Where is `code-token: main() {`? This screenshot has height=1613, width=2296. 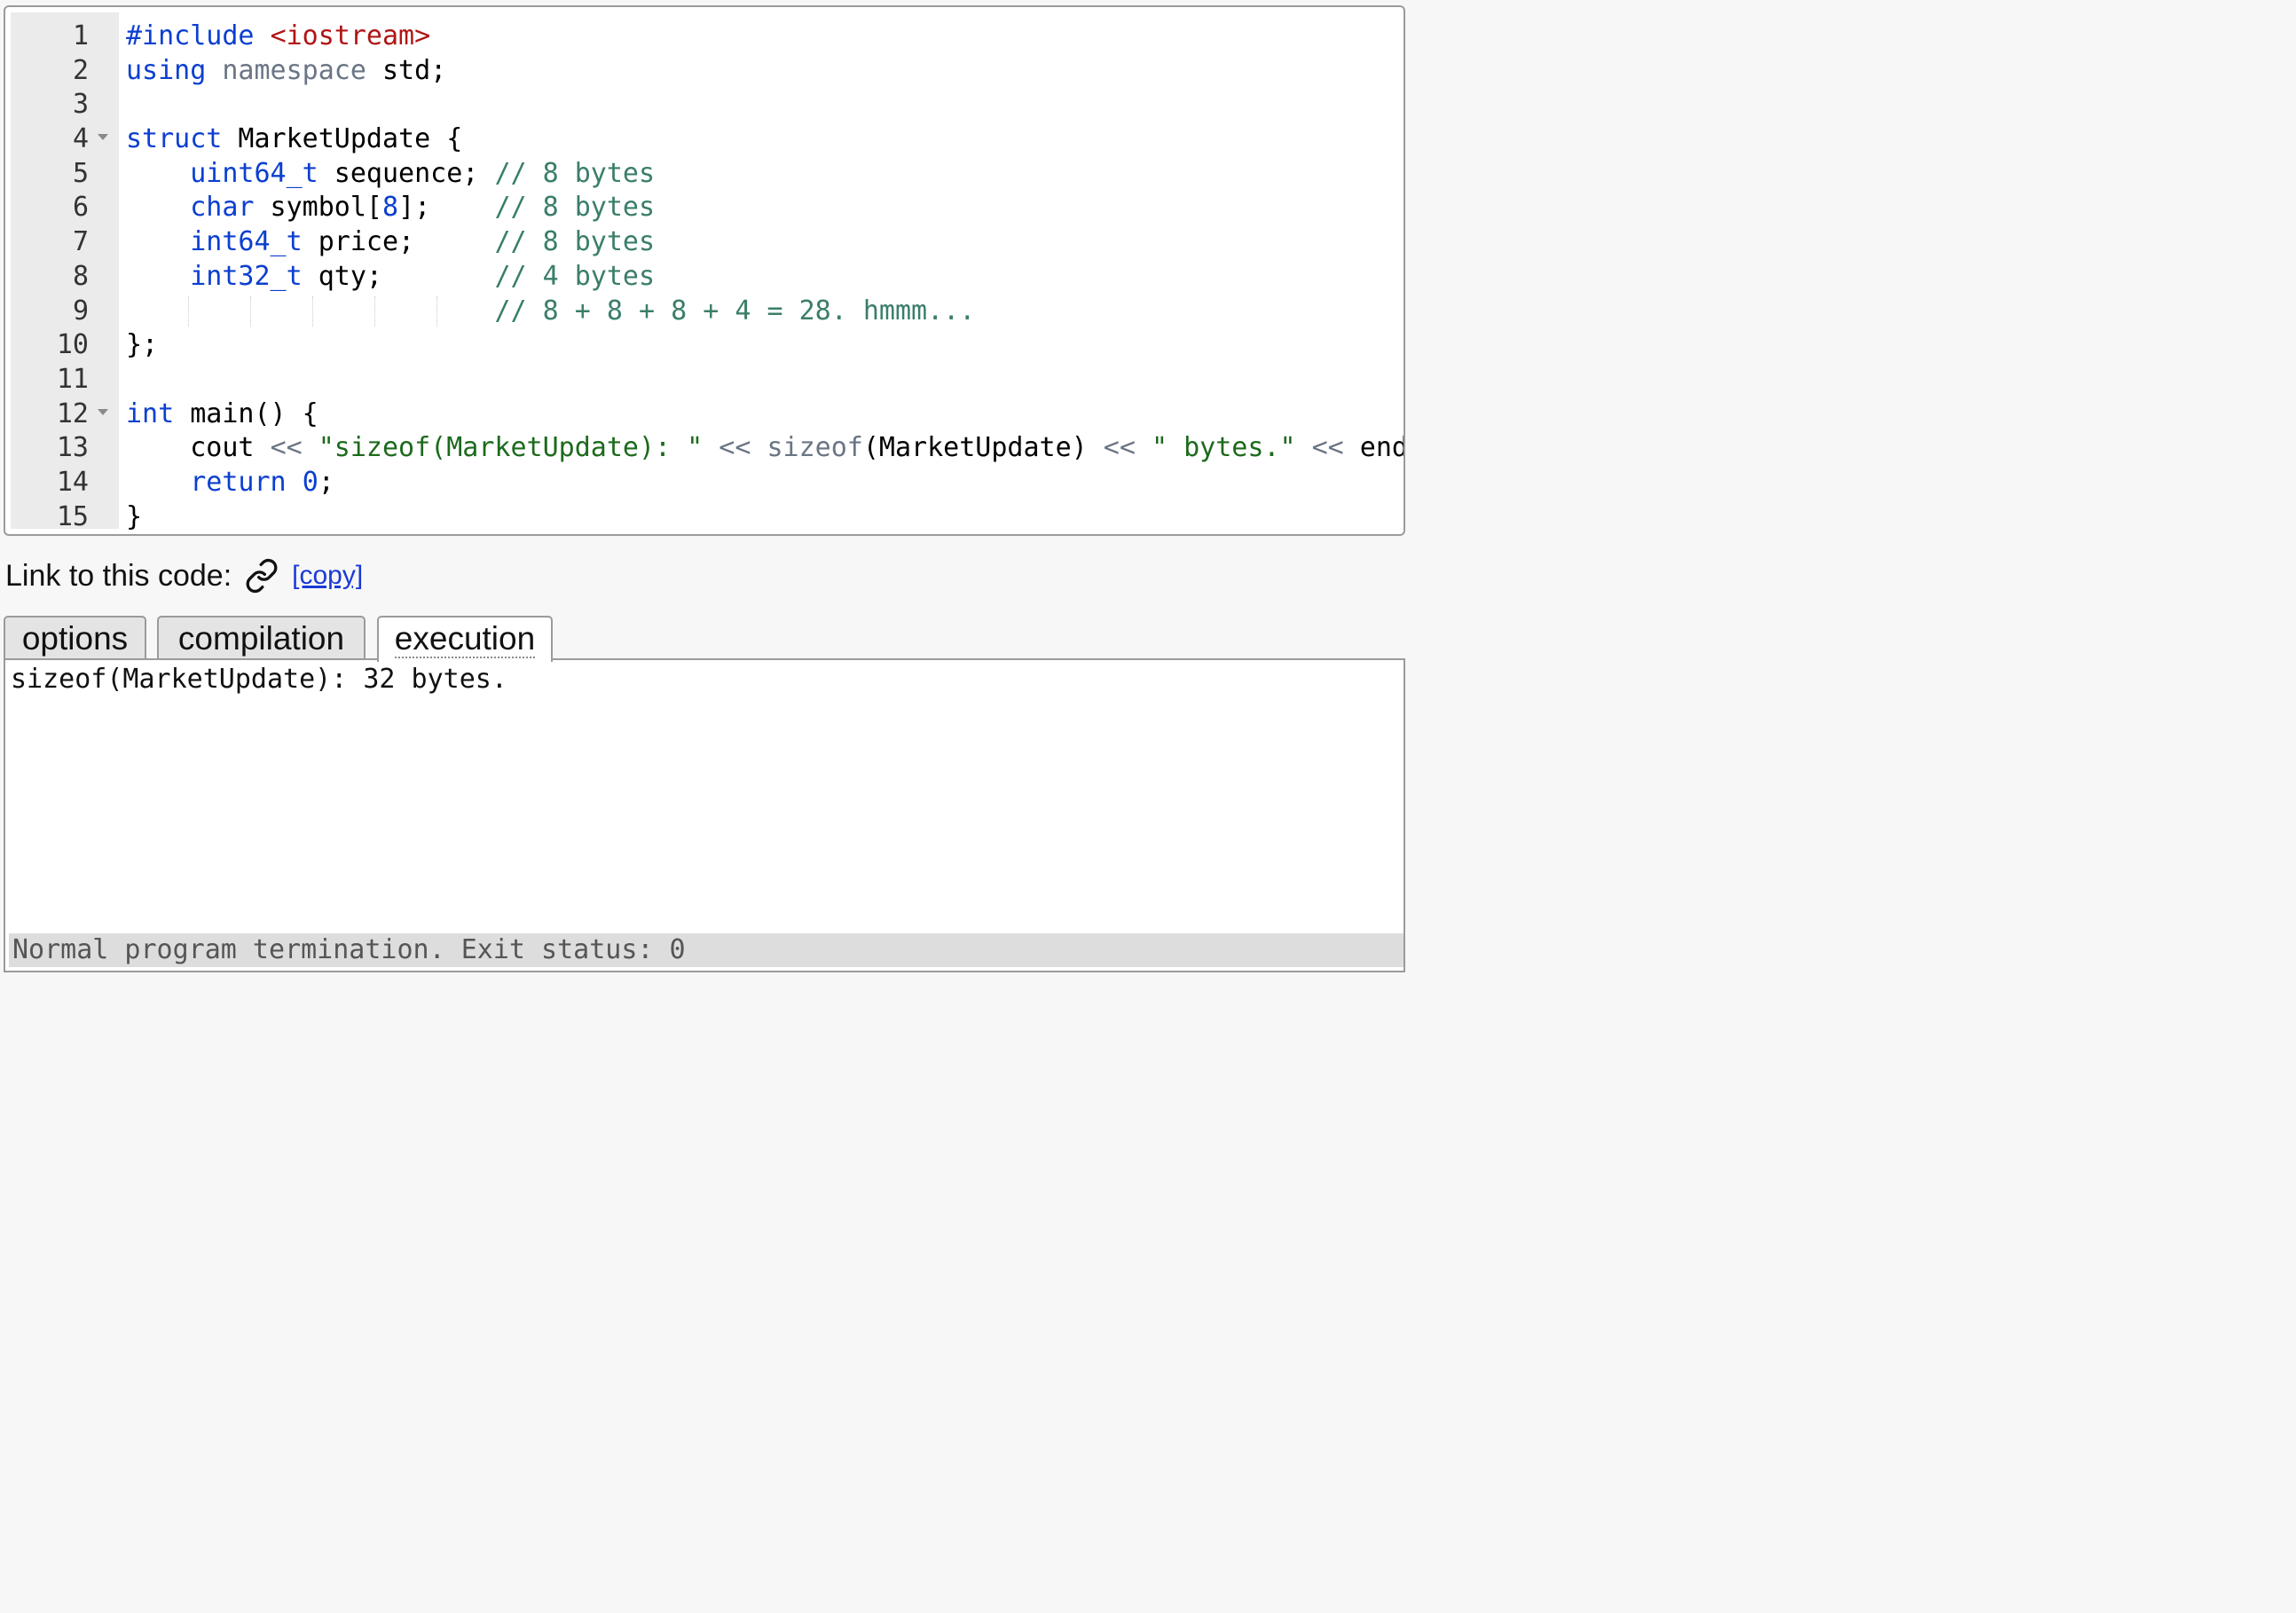 code-token: main() { is located at coordinates (246, 413).